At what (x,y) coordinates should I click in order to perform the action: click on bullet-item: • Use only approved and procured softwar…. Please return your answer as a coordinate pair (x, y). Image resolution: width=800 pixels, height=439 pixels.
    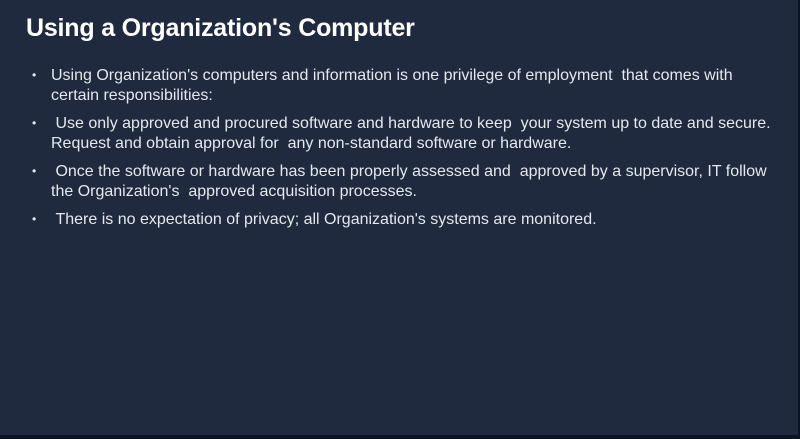
    Looking at the image, I should click on (405, 133).